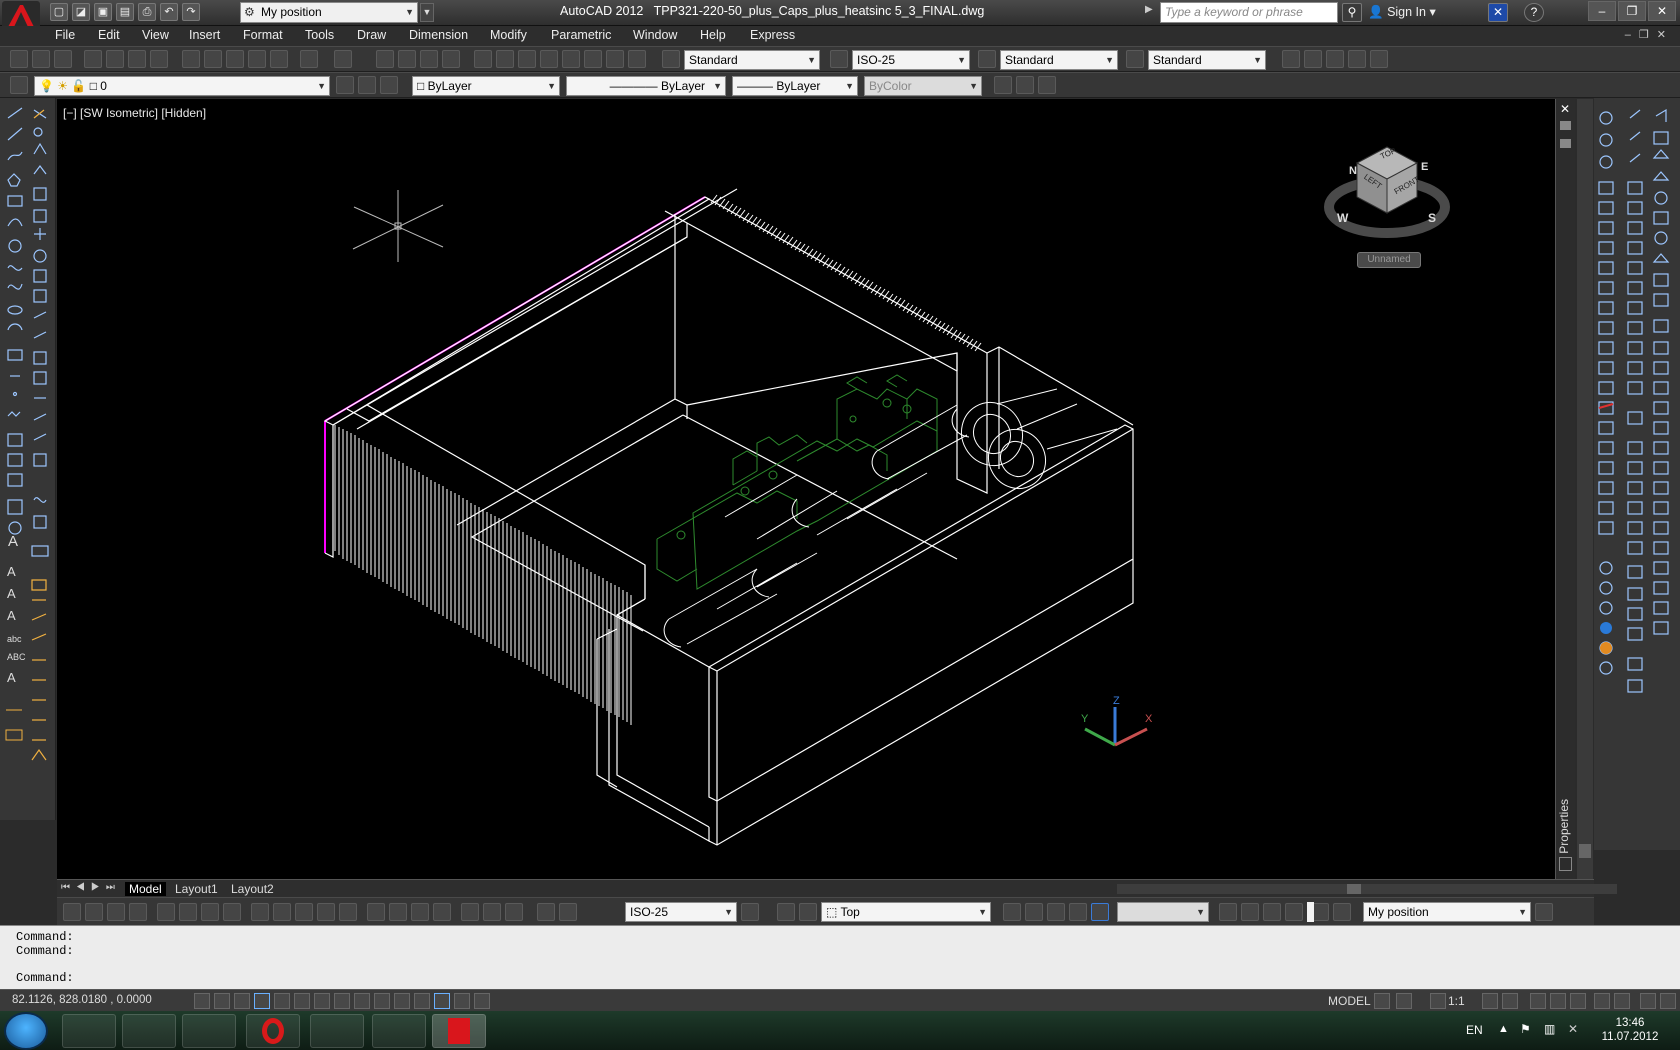 Image resolution: width=1680 pixels, height=1050 pixels. Describe the element at coordinates (82, 1000) in the screenshot. I see `coordinates-readout: 82.1126, 828.0180 , 0.0000` at that location.